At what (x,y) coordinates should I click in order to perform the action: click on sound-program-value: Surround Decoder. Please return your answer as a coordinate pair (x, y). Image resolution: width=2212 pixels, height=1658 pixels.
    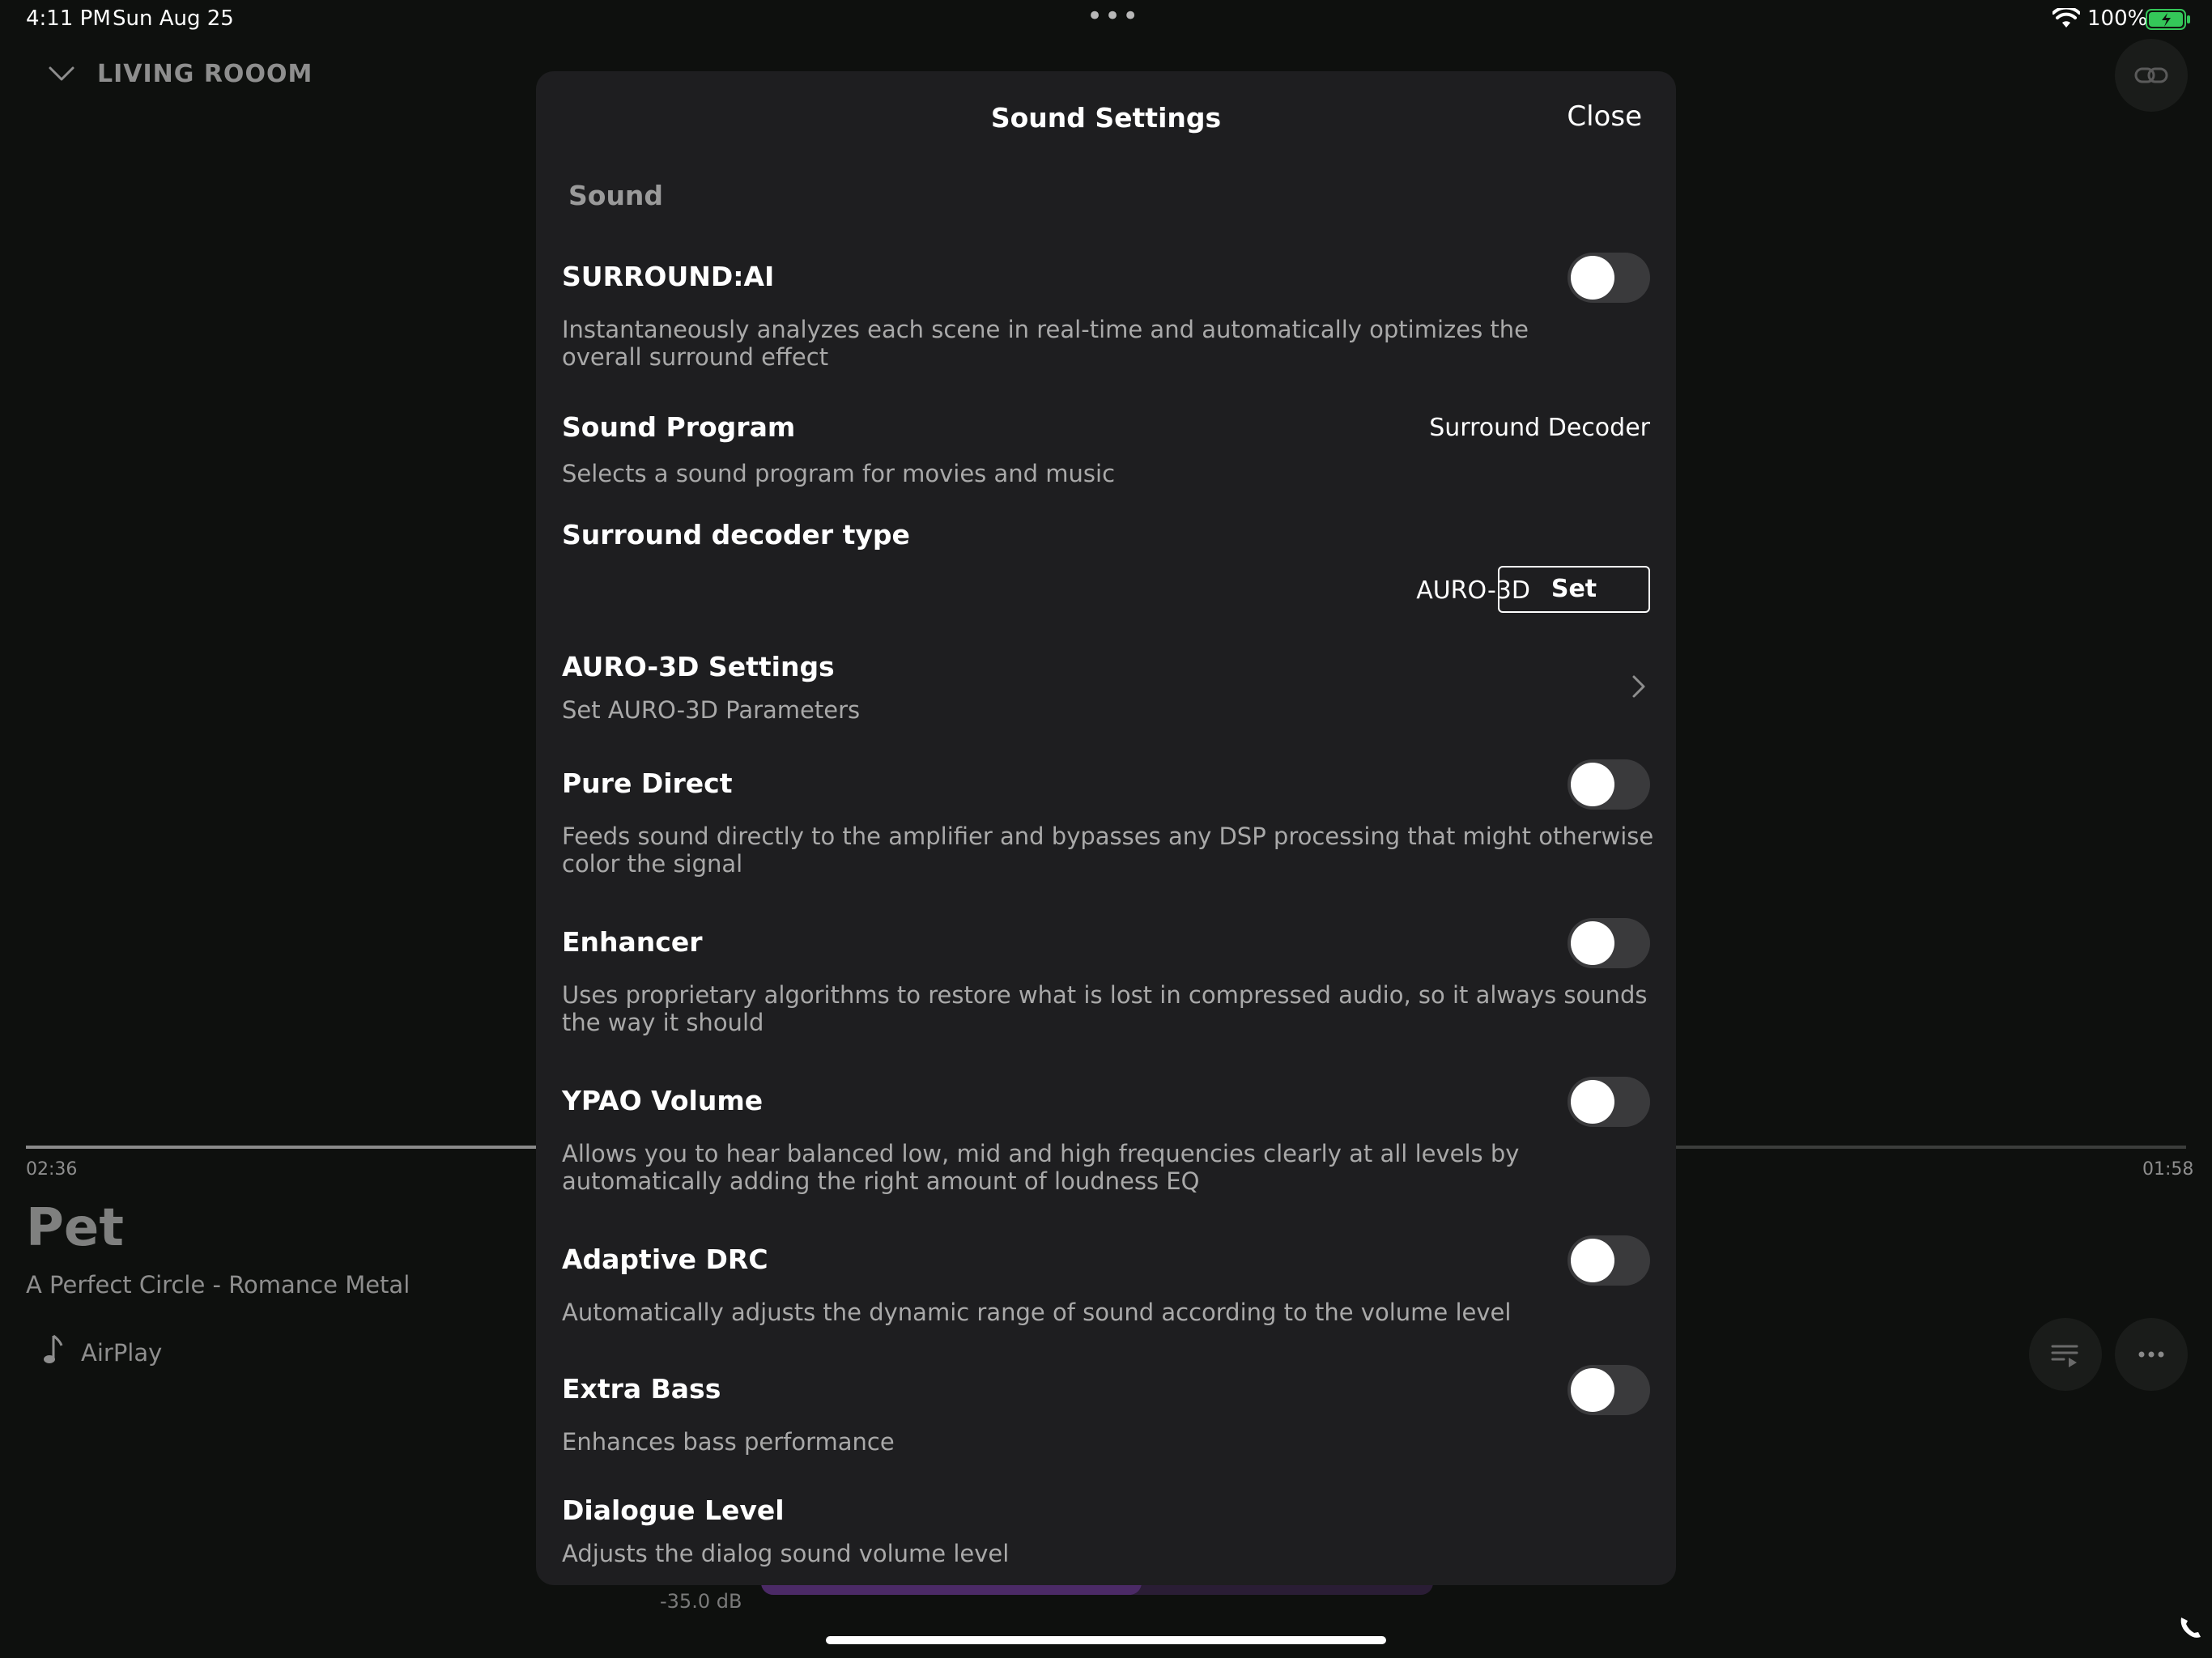
    Looking at the image, I should click on (1540, 428).